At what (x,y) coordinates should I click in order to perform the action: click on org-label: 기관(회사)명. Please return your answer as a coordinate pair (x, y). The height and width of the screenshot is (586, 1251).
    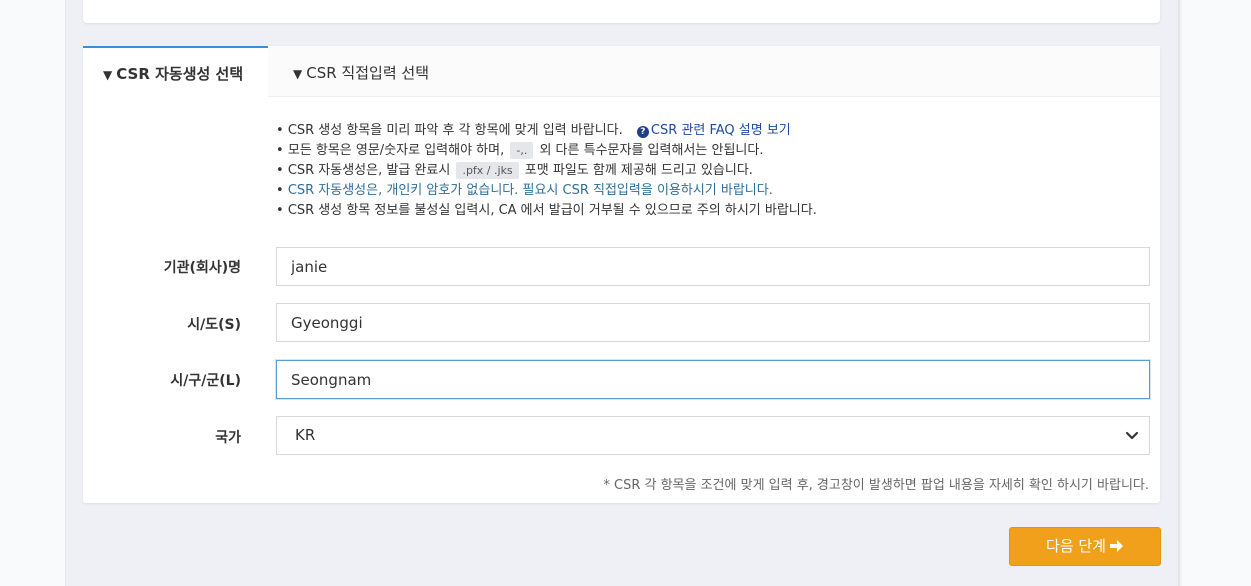
    Looking at the image, I should click on (202, 268).